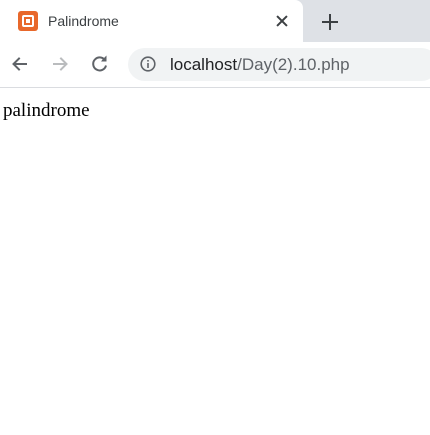 The height and width of the screenshot is (435, 430). I want to click on reload-icon, so click(99, 63).